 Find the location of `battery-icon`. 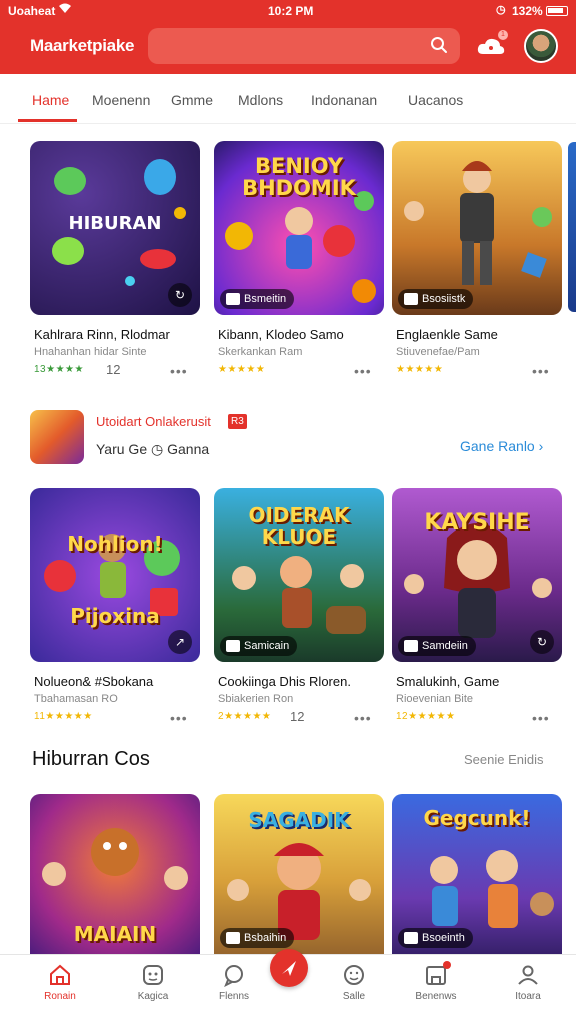

battery-icon is located at coordinates (557, 11).